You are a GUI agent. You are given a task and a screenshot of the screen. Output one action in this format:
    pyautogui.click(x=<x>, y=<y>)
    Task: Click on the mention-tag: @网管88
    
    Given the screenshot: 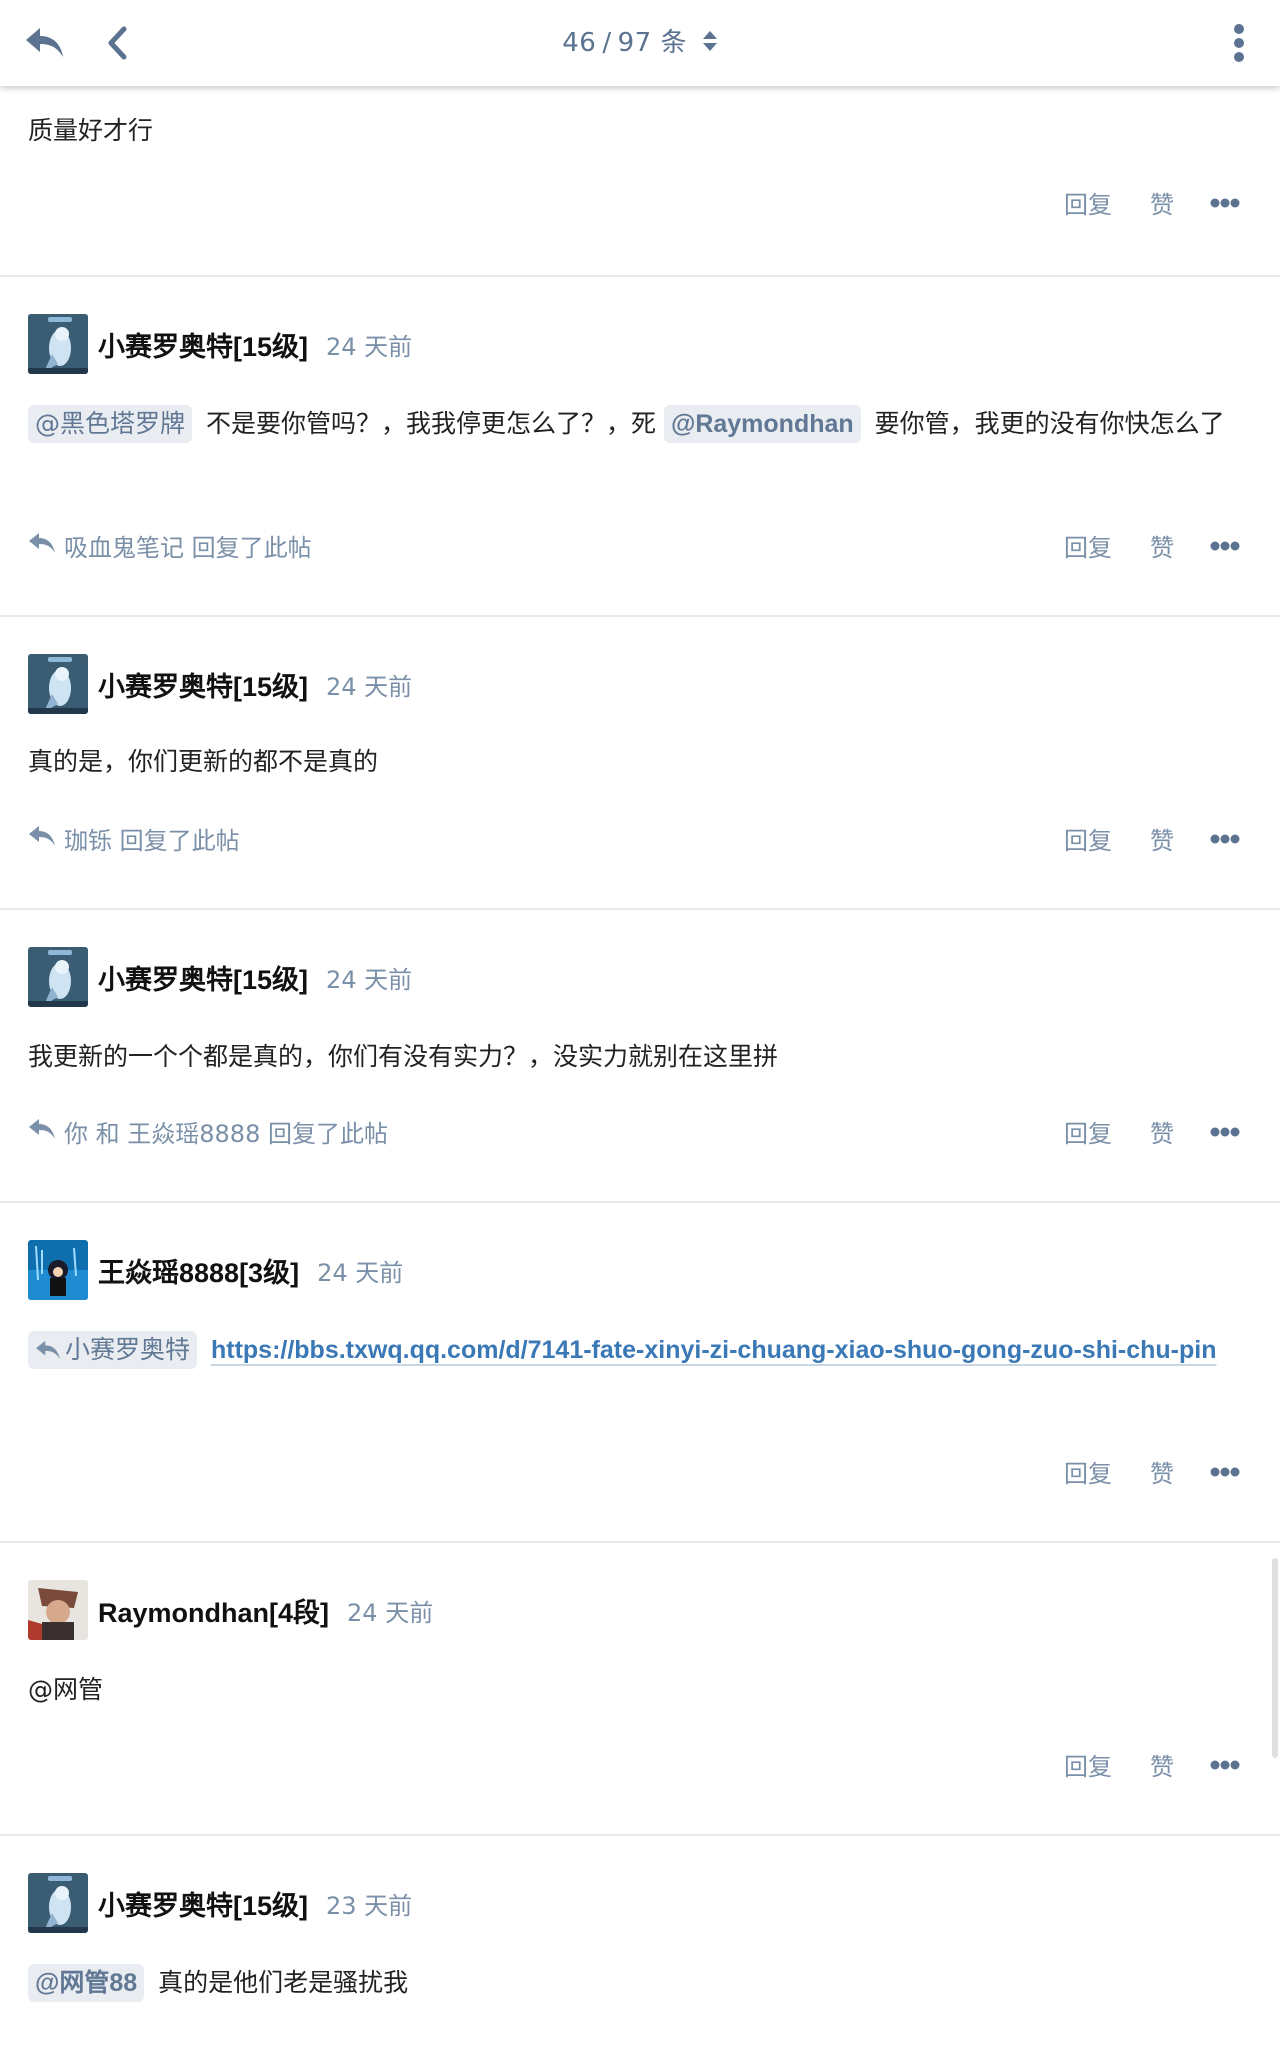 What is the action you would take?
    pyautogui.click(x=86, y=1983)
    